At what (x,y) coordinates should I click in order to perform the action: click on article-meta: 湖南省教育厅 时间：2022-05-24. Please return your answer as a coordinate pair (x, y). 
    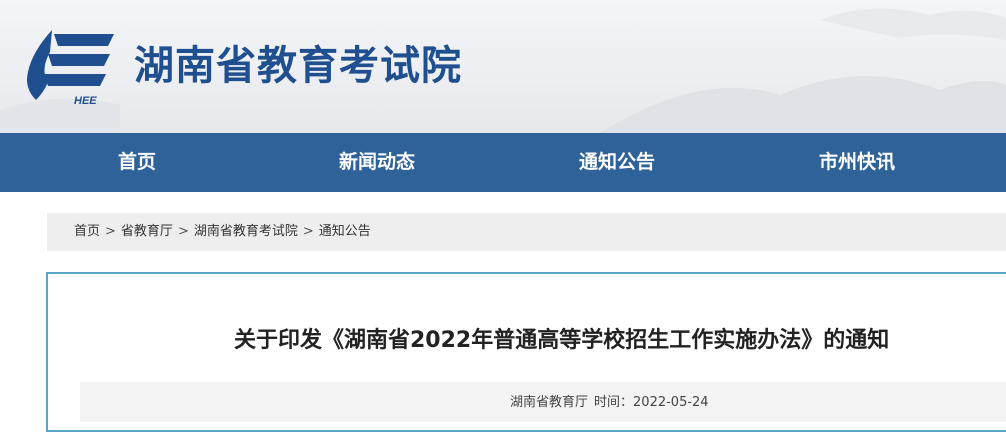
    Looking at the image, I should click on (612, 400).